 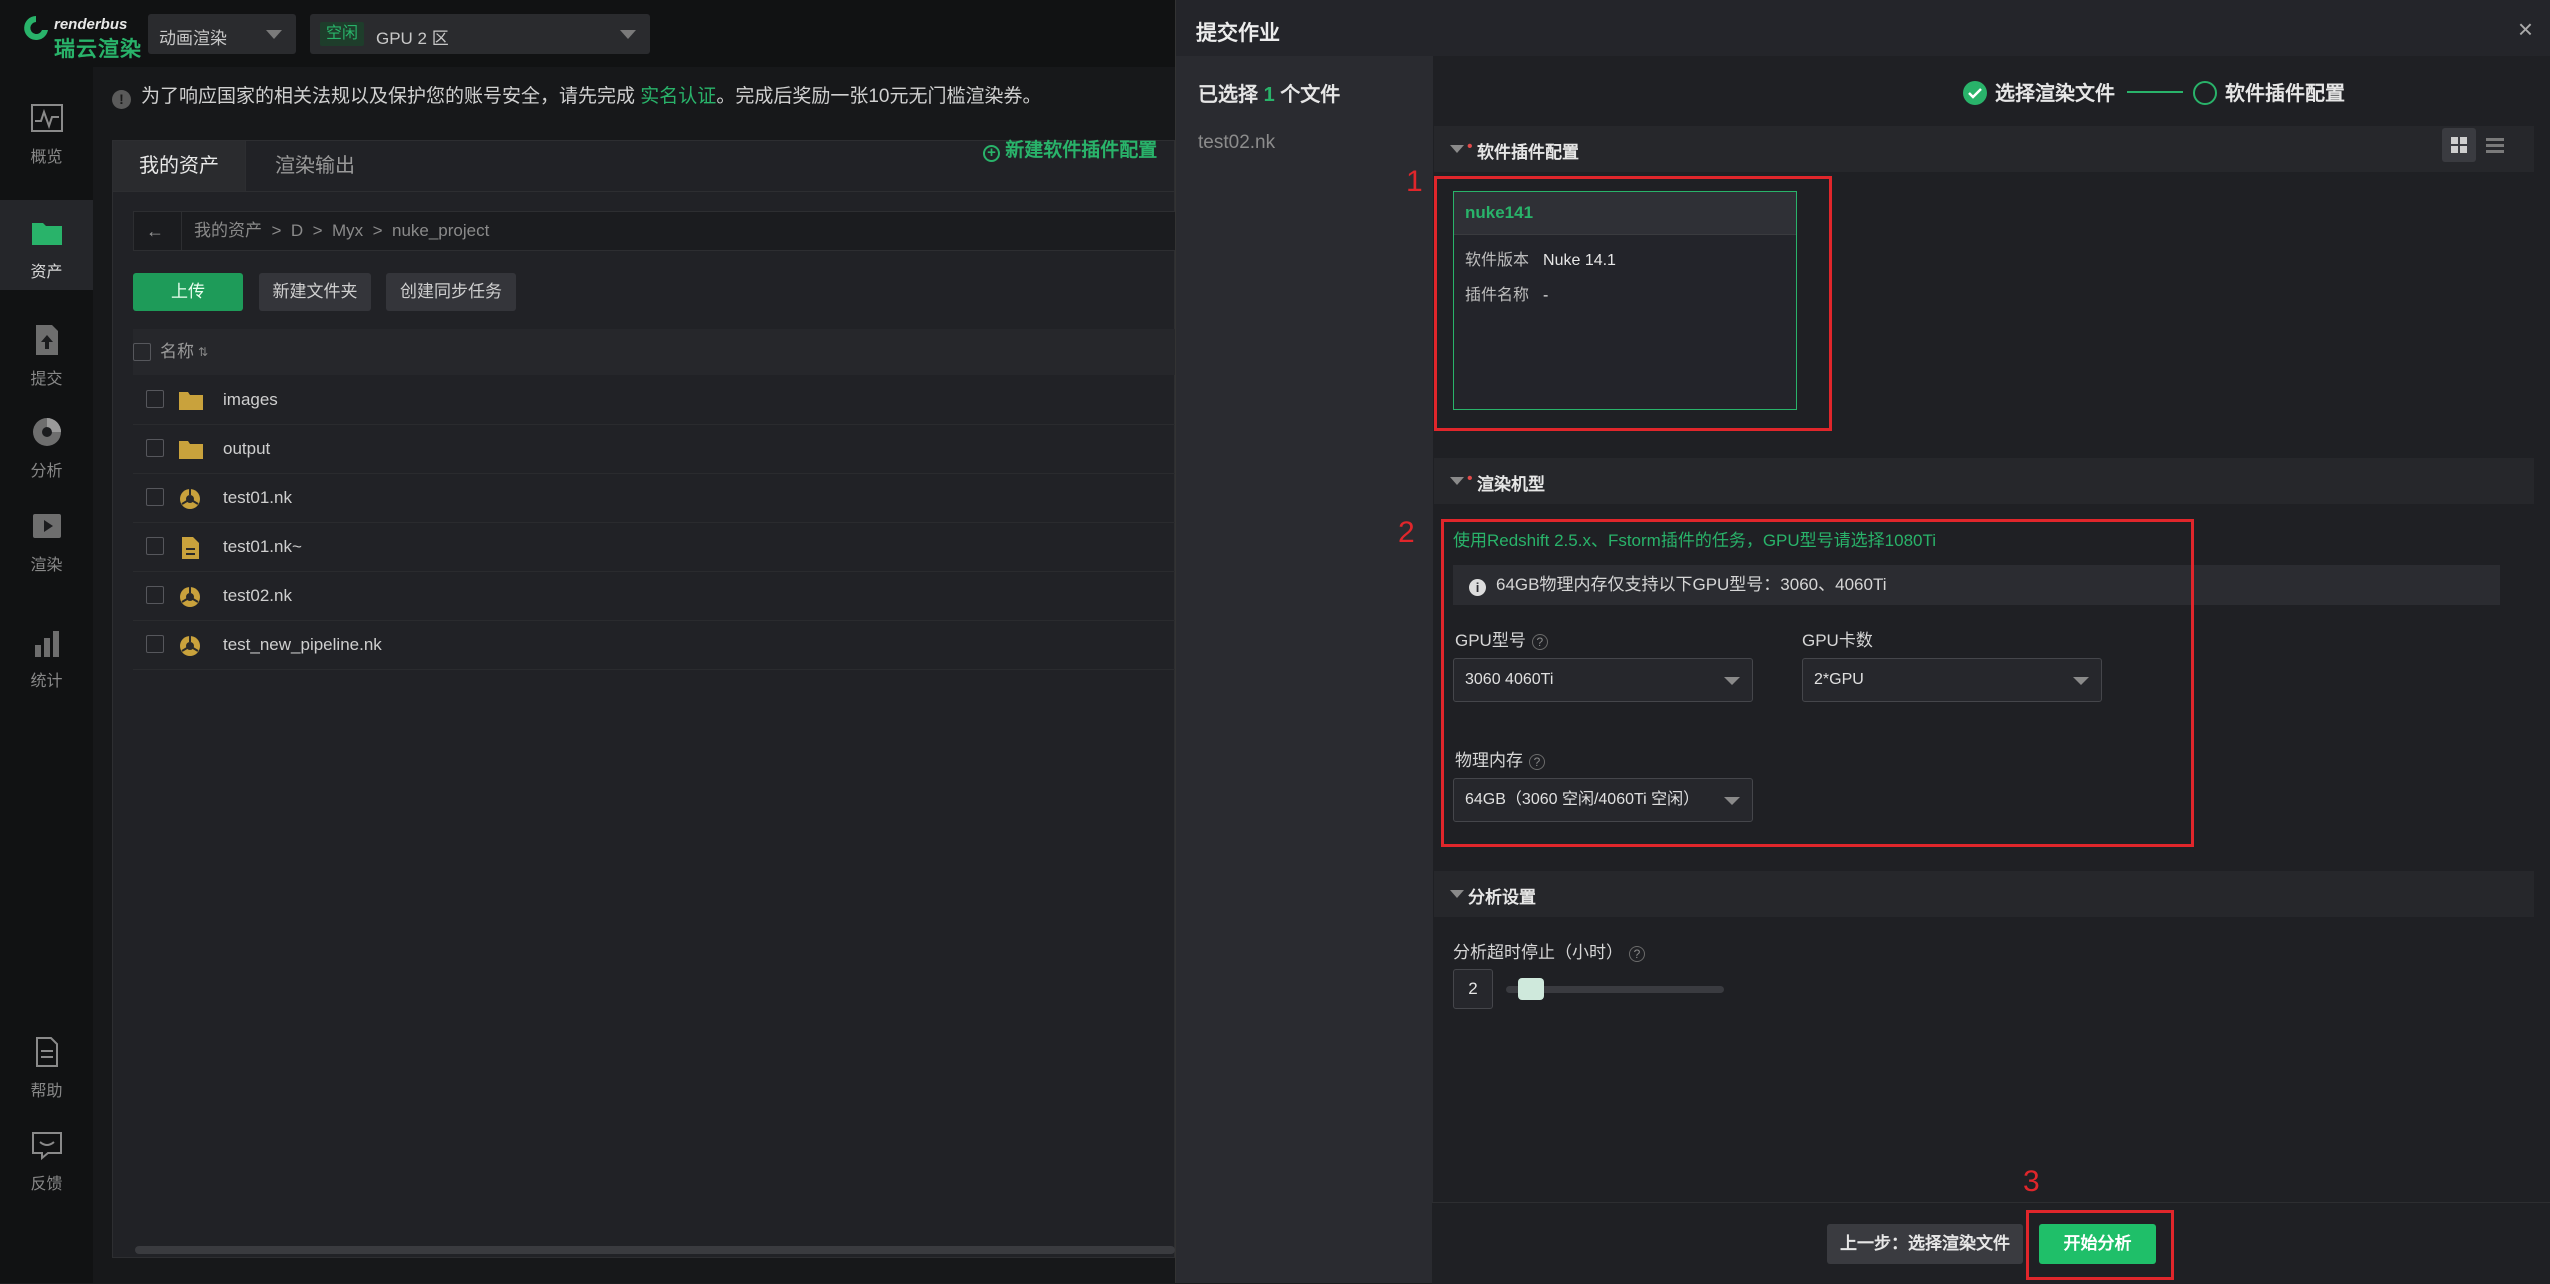 I want to click on new-config-label: 新建软件插件配置, so click(x=1081, y=150).